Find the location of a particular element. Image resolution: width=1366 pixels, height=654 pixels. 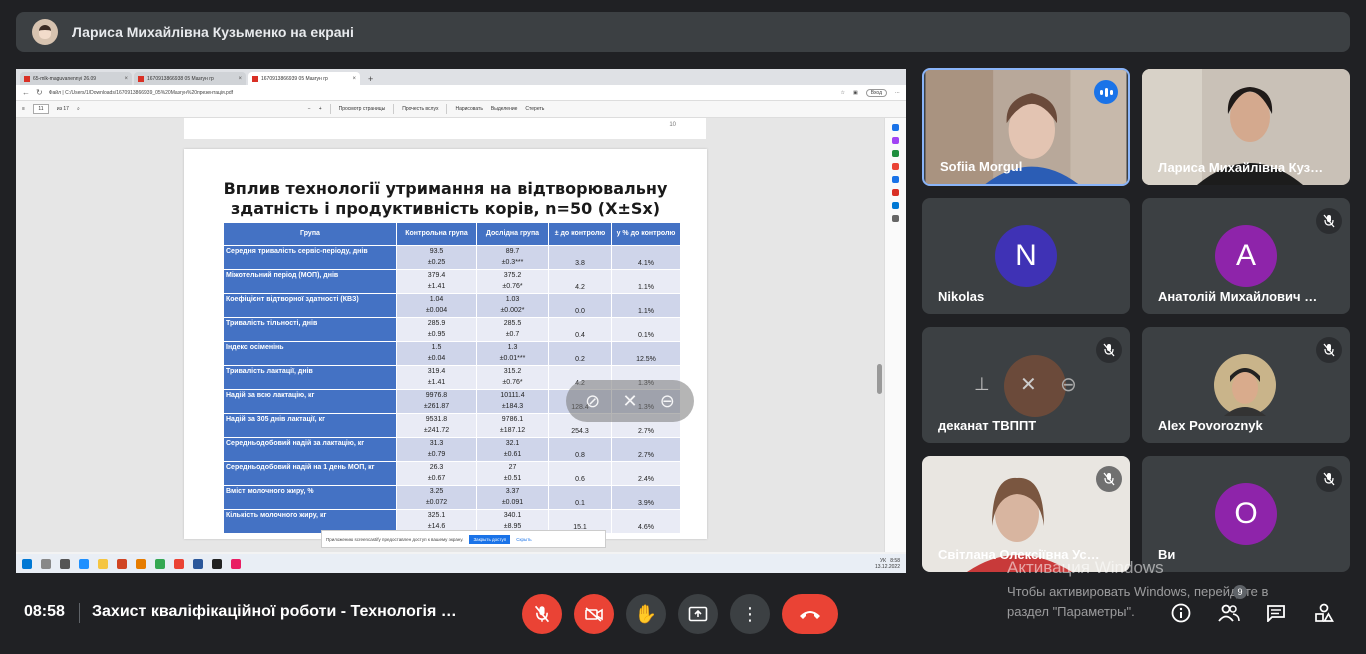

participant-name: Ви is located at coordinates (1167, 554).